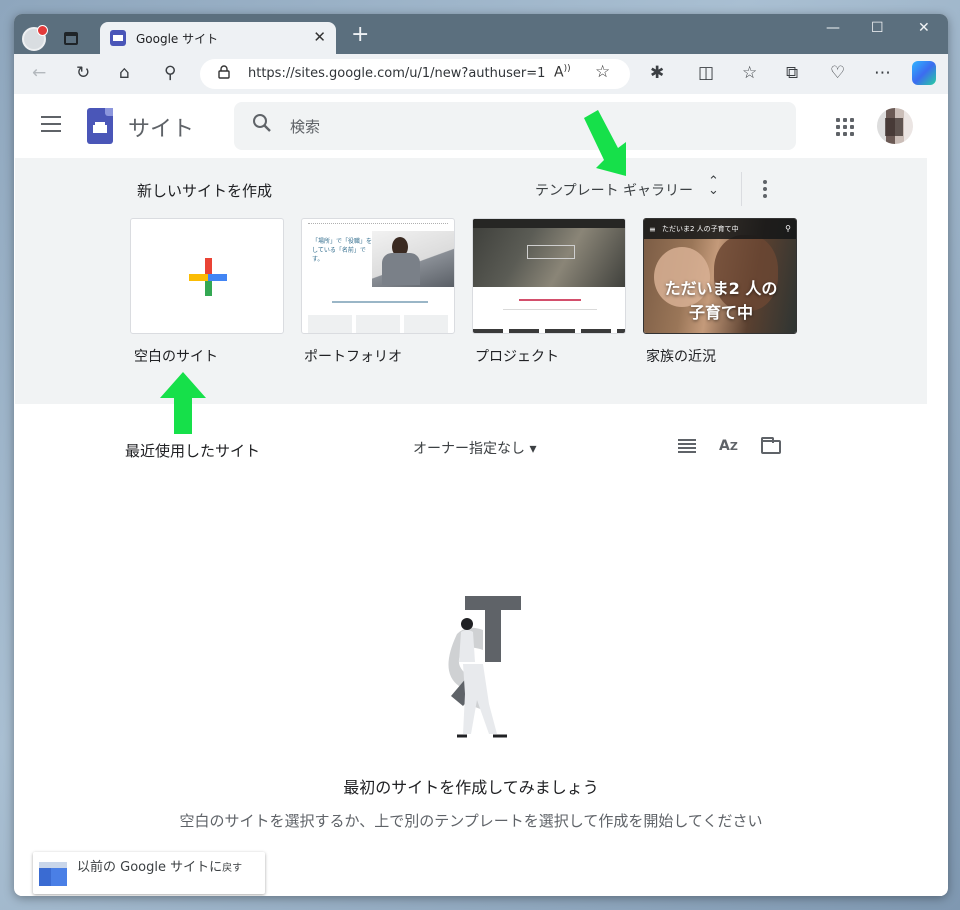 The width and height of the screenshot is (960, 910). What do you see at coordinates (895, 126) in the screenshot?
I see `account-avatar` at bounding box center [895, 126].